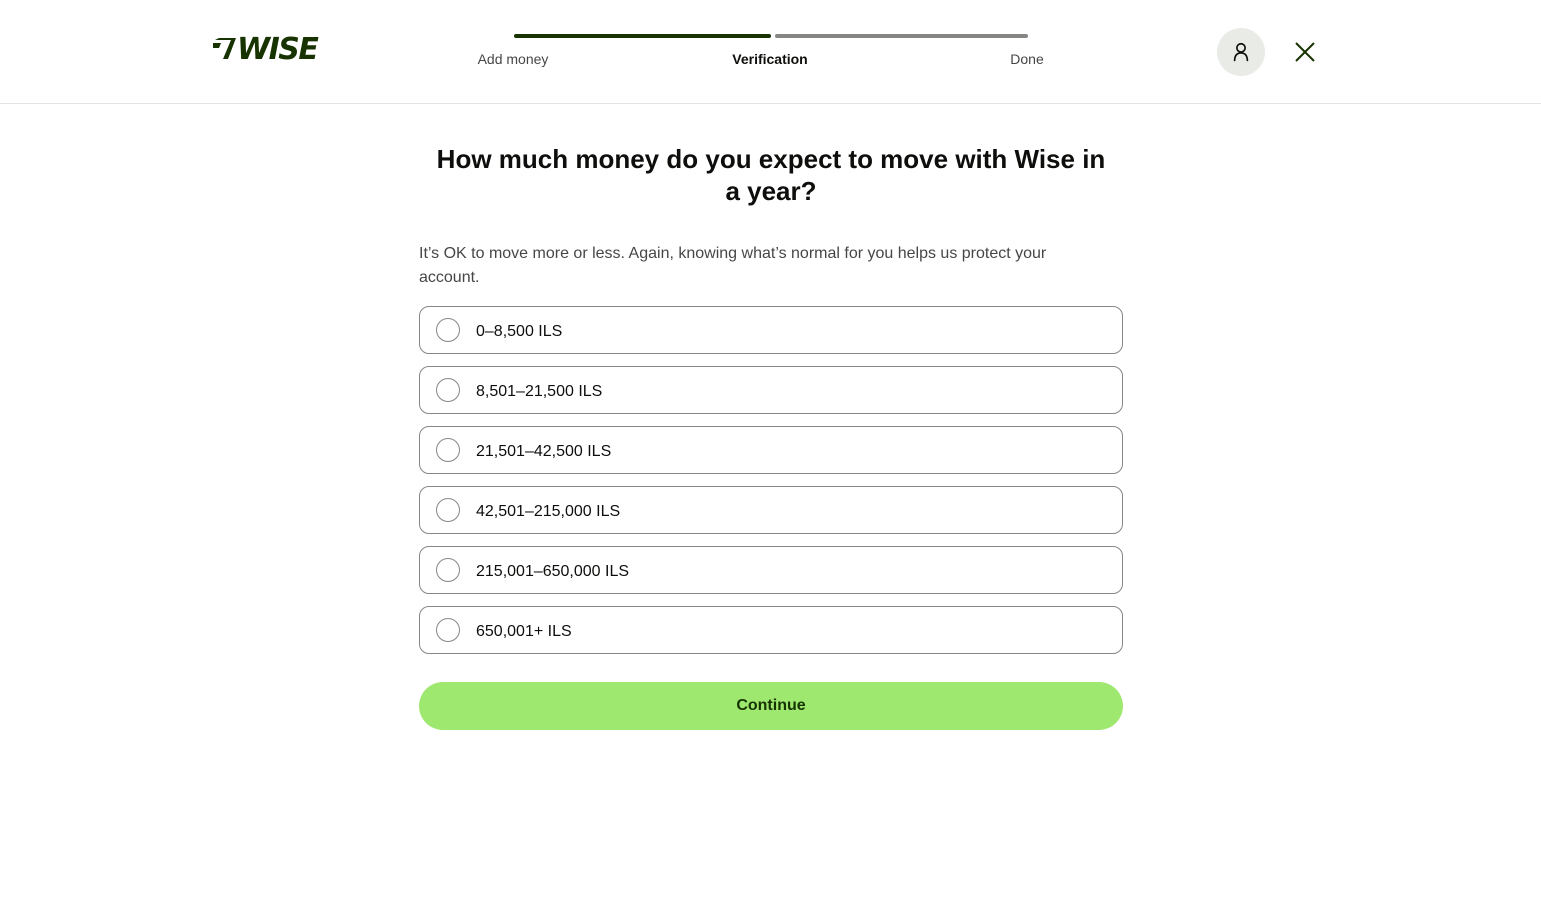 Image resolution: width=1541 pixels, height=911 pixels. Describe the element at coordinates (548, 511) in the screenshot. I see `option-label: 42,501–215,000 ILS` at that location.